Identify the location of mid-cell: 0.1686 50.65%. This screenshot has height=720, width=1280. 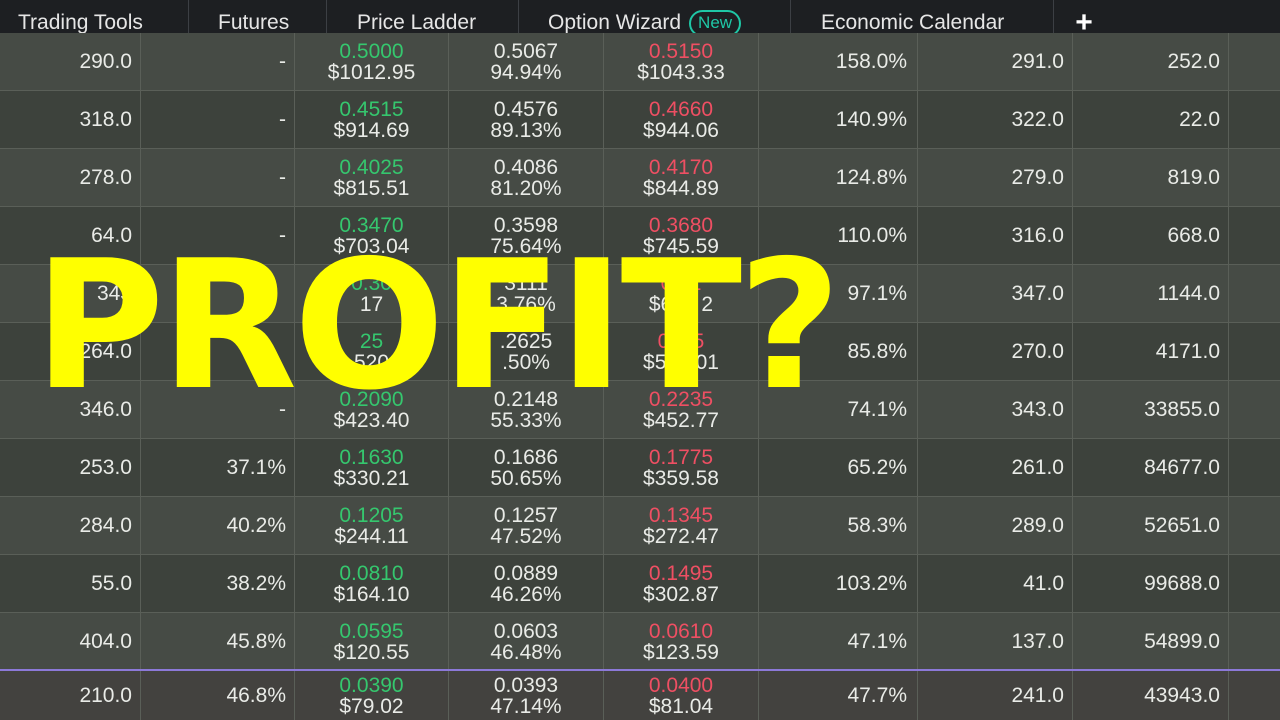
(526, 467).